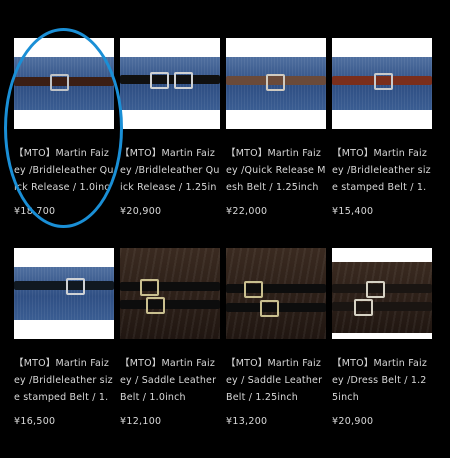 This screenshot has height=458, width=450. Describe the element at coordinates (141, 421) in the screenshot. I see `product-price: ¥12,100` at that location.